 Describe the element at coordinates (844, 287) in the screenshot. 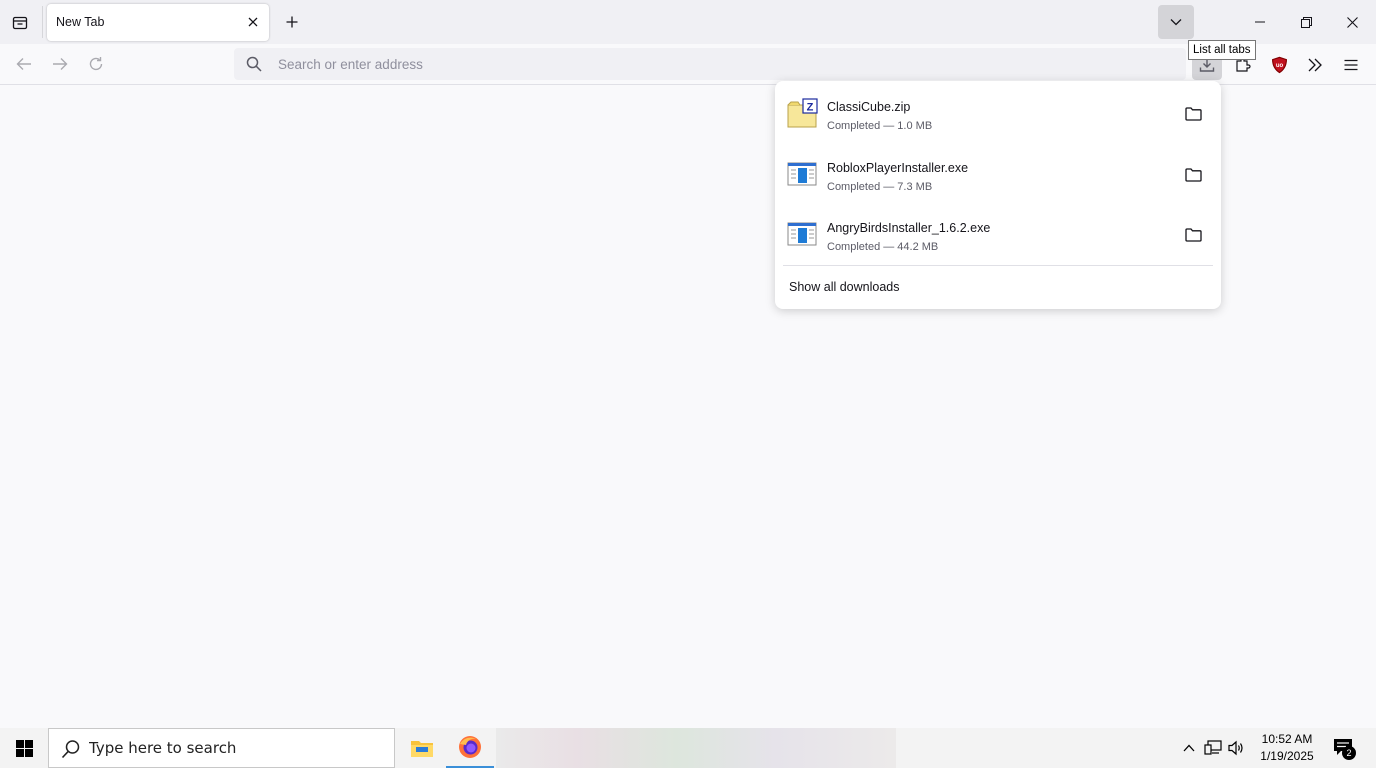

I see `show-all-downloads-button: Show all downloads` at that location.